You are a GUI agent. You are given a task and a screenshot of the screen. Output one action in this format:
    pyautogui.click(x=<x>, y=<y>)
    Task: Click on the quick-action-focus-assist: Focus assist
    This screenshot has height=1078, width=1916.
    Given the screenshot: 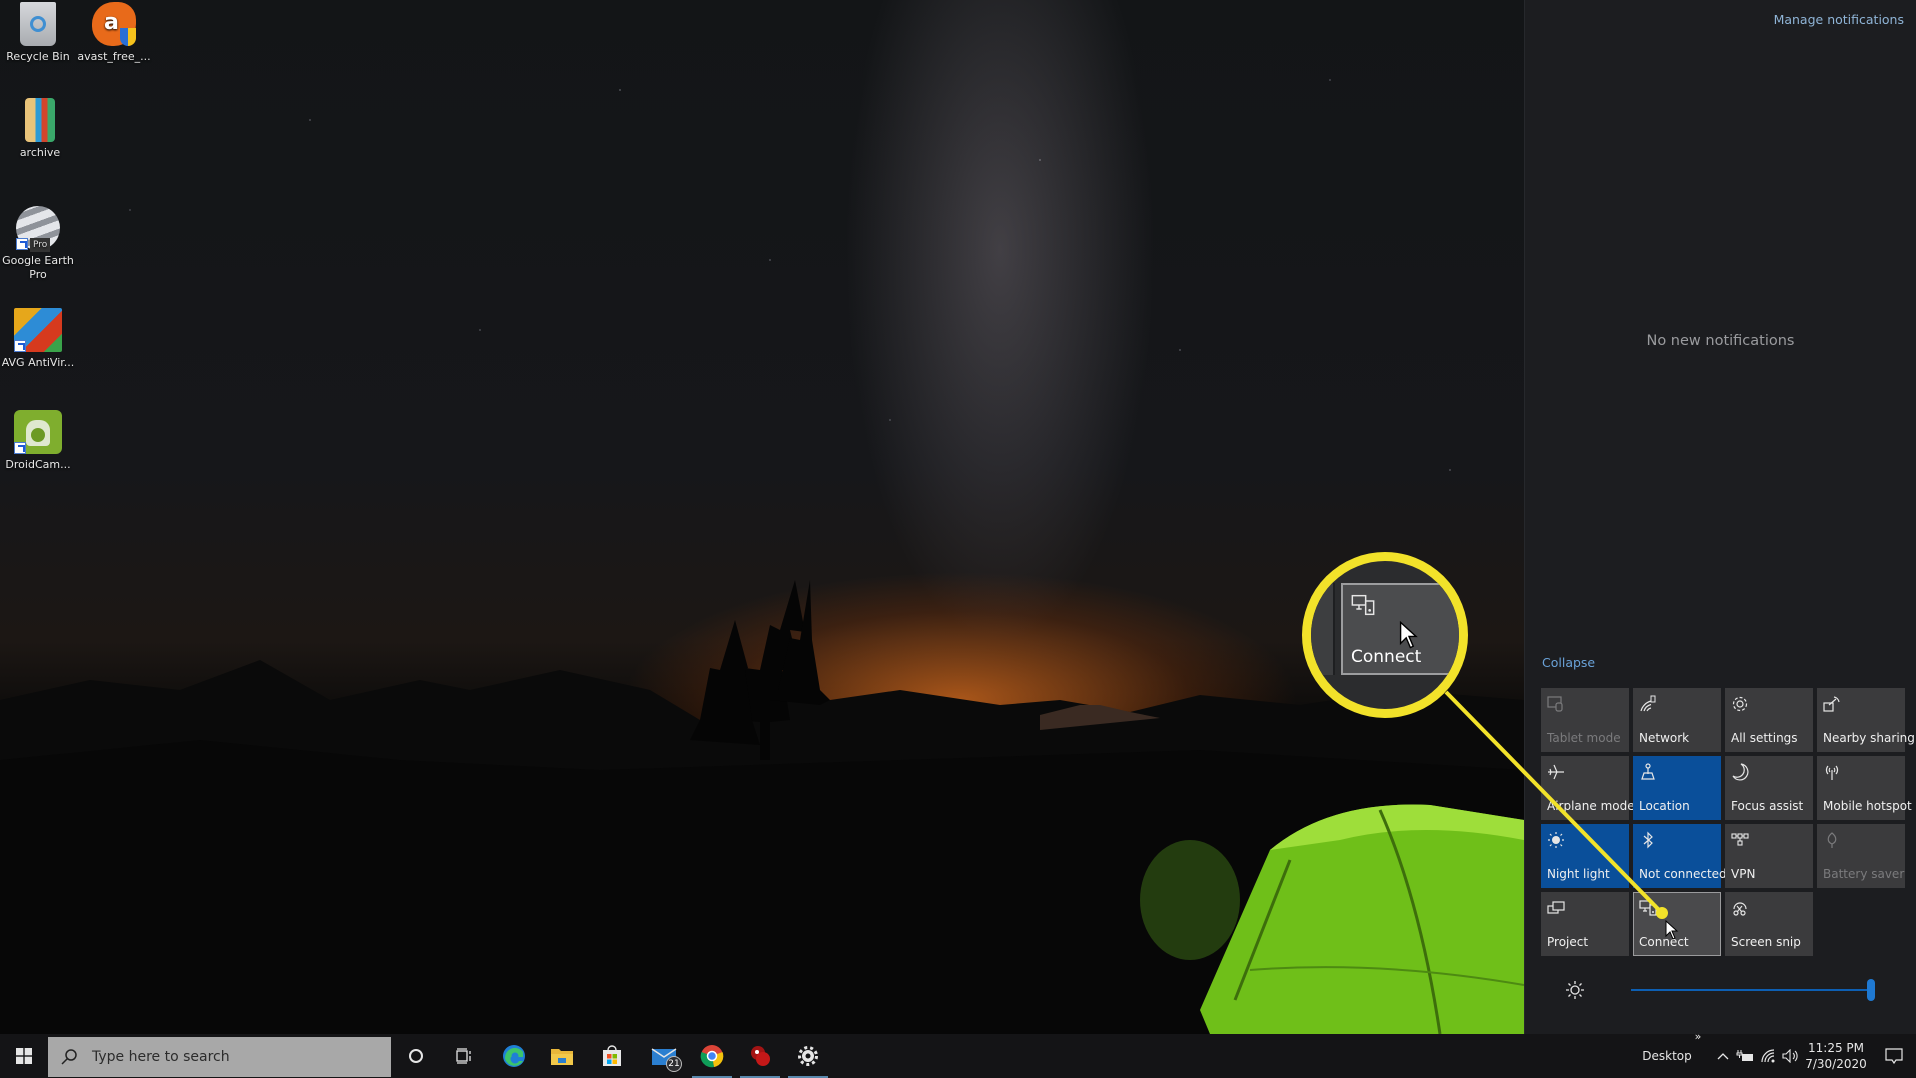 What is the action you would take?
    pyautogui.click(x=1769, y=788)
    